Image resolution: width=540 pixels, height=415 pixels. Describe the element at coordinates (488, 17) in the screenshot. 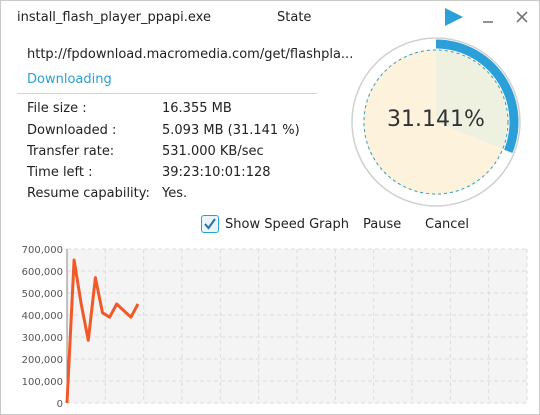

I see `minimize-button` at that location.